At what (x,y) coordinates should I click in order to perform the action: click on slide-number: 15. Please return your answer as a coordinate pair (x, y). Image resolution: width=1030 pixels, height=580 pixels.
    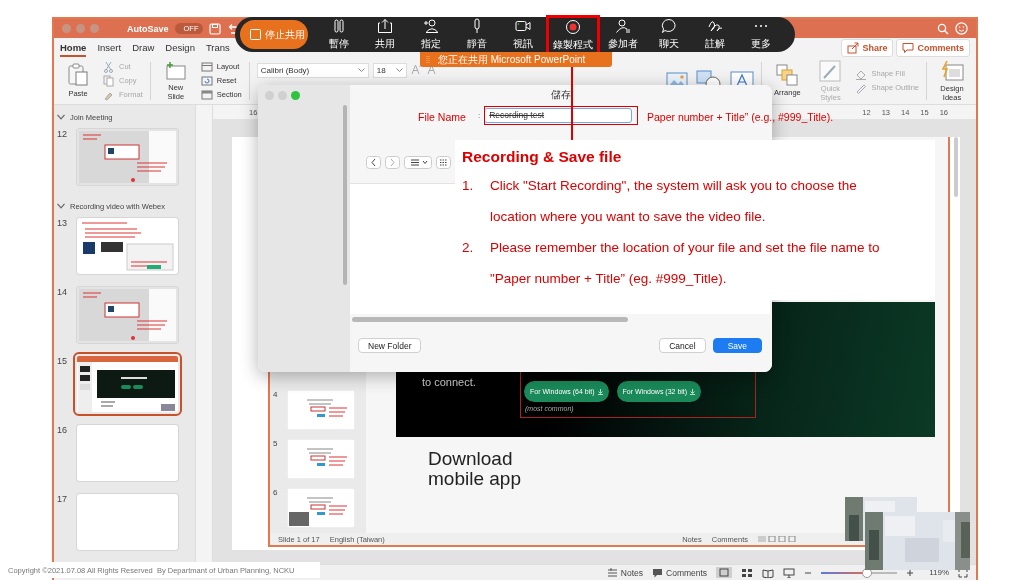
    Looking at the image, I should click on (62, 361).